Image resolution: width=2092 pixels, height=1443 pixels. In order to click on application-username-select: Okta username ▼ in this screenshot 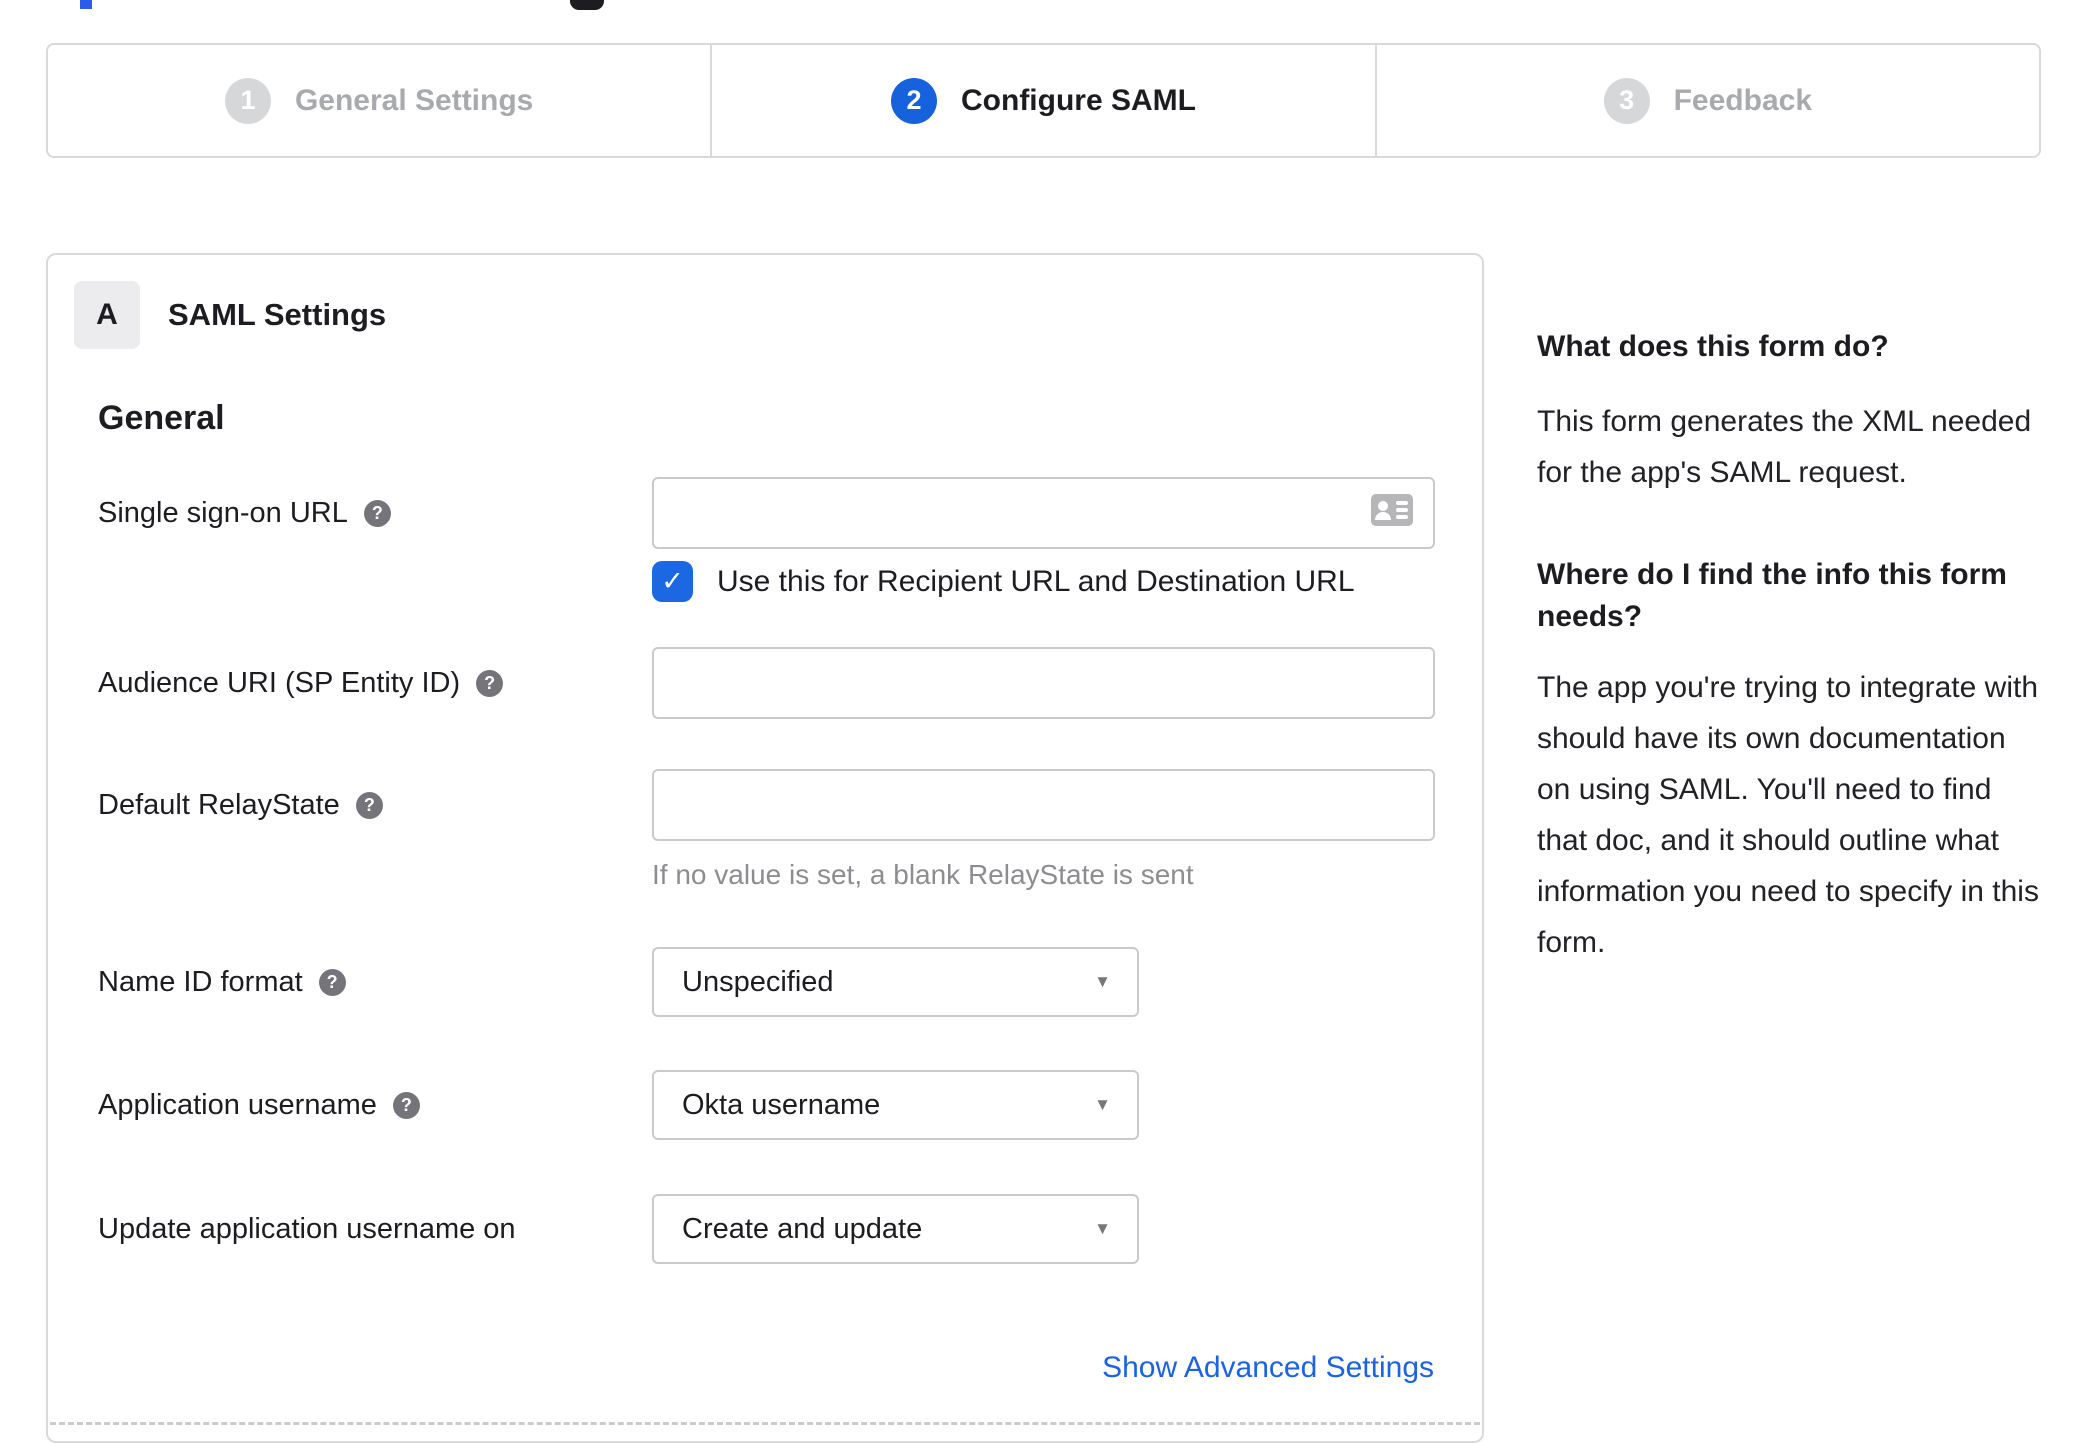, I will do `click(895, 1105)`.